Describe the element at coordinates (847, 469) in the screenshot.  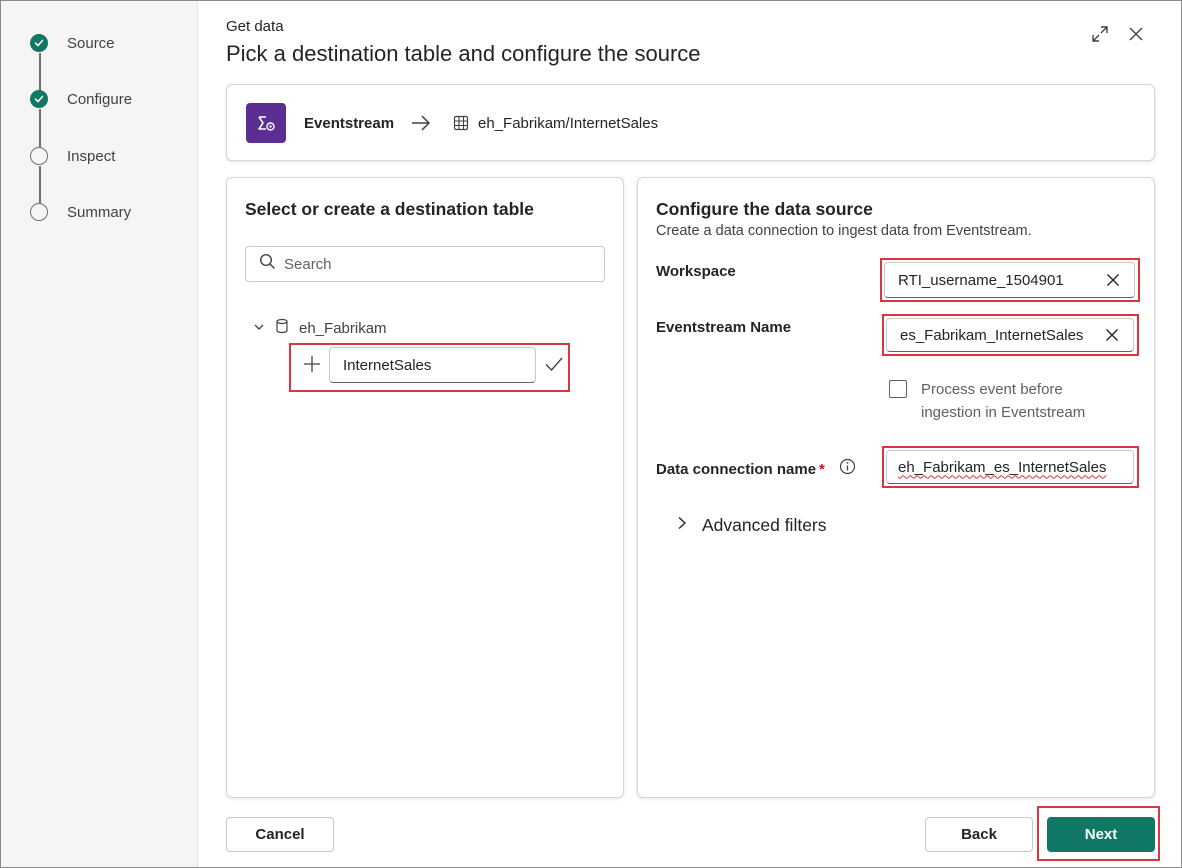
I see `info-icon` at that location.